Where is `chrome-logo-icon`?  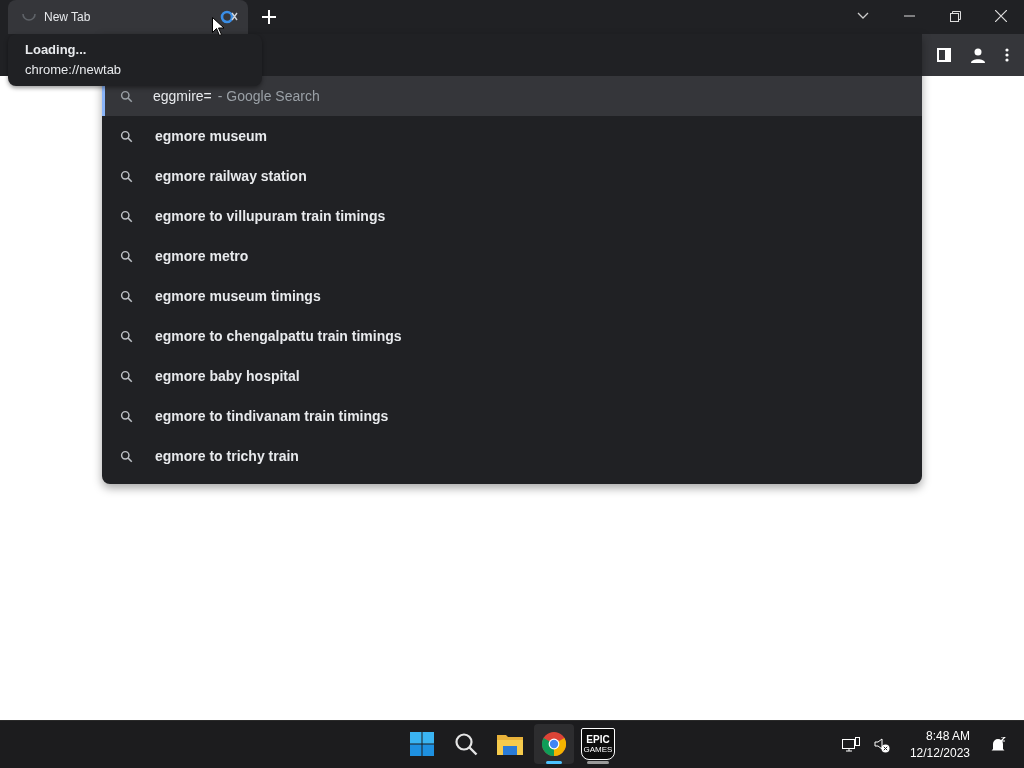
chrome-logo-icon is located at coordinates (554, 744).